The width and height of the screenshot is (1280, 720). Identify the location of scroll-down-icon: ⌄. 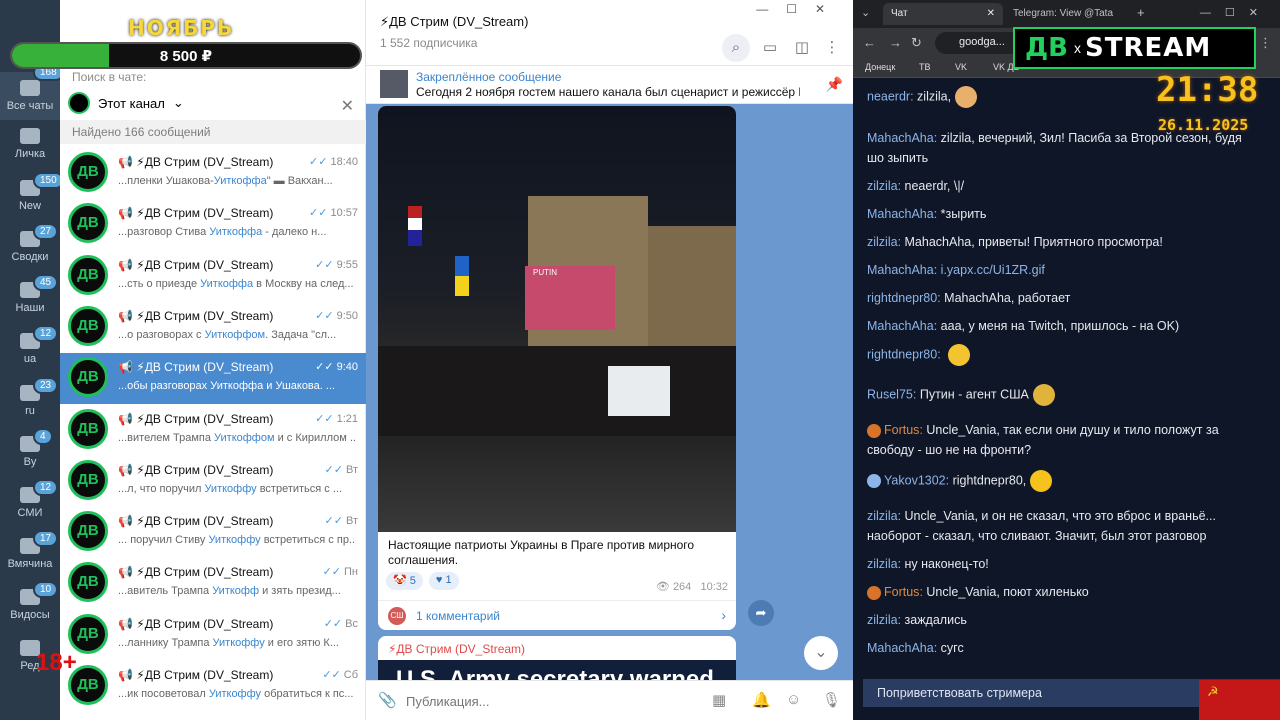
(821, 653).